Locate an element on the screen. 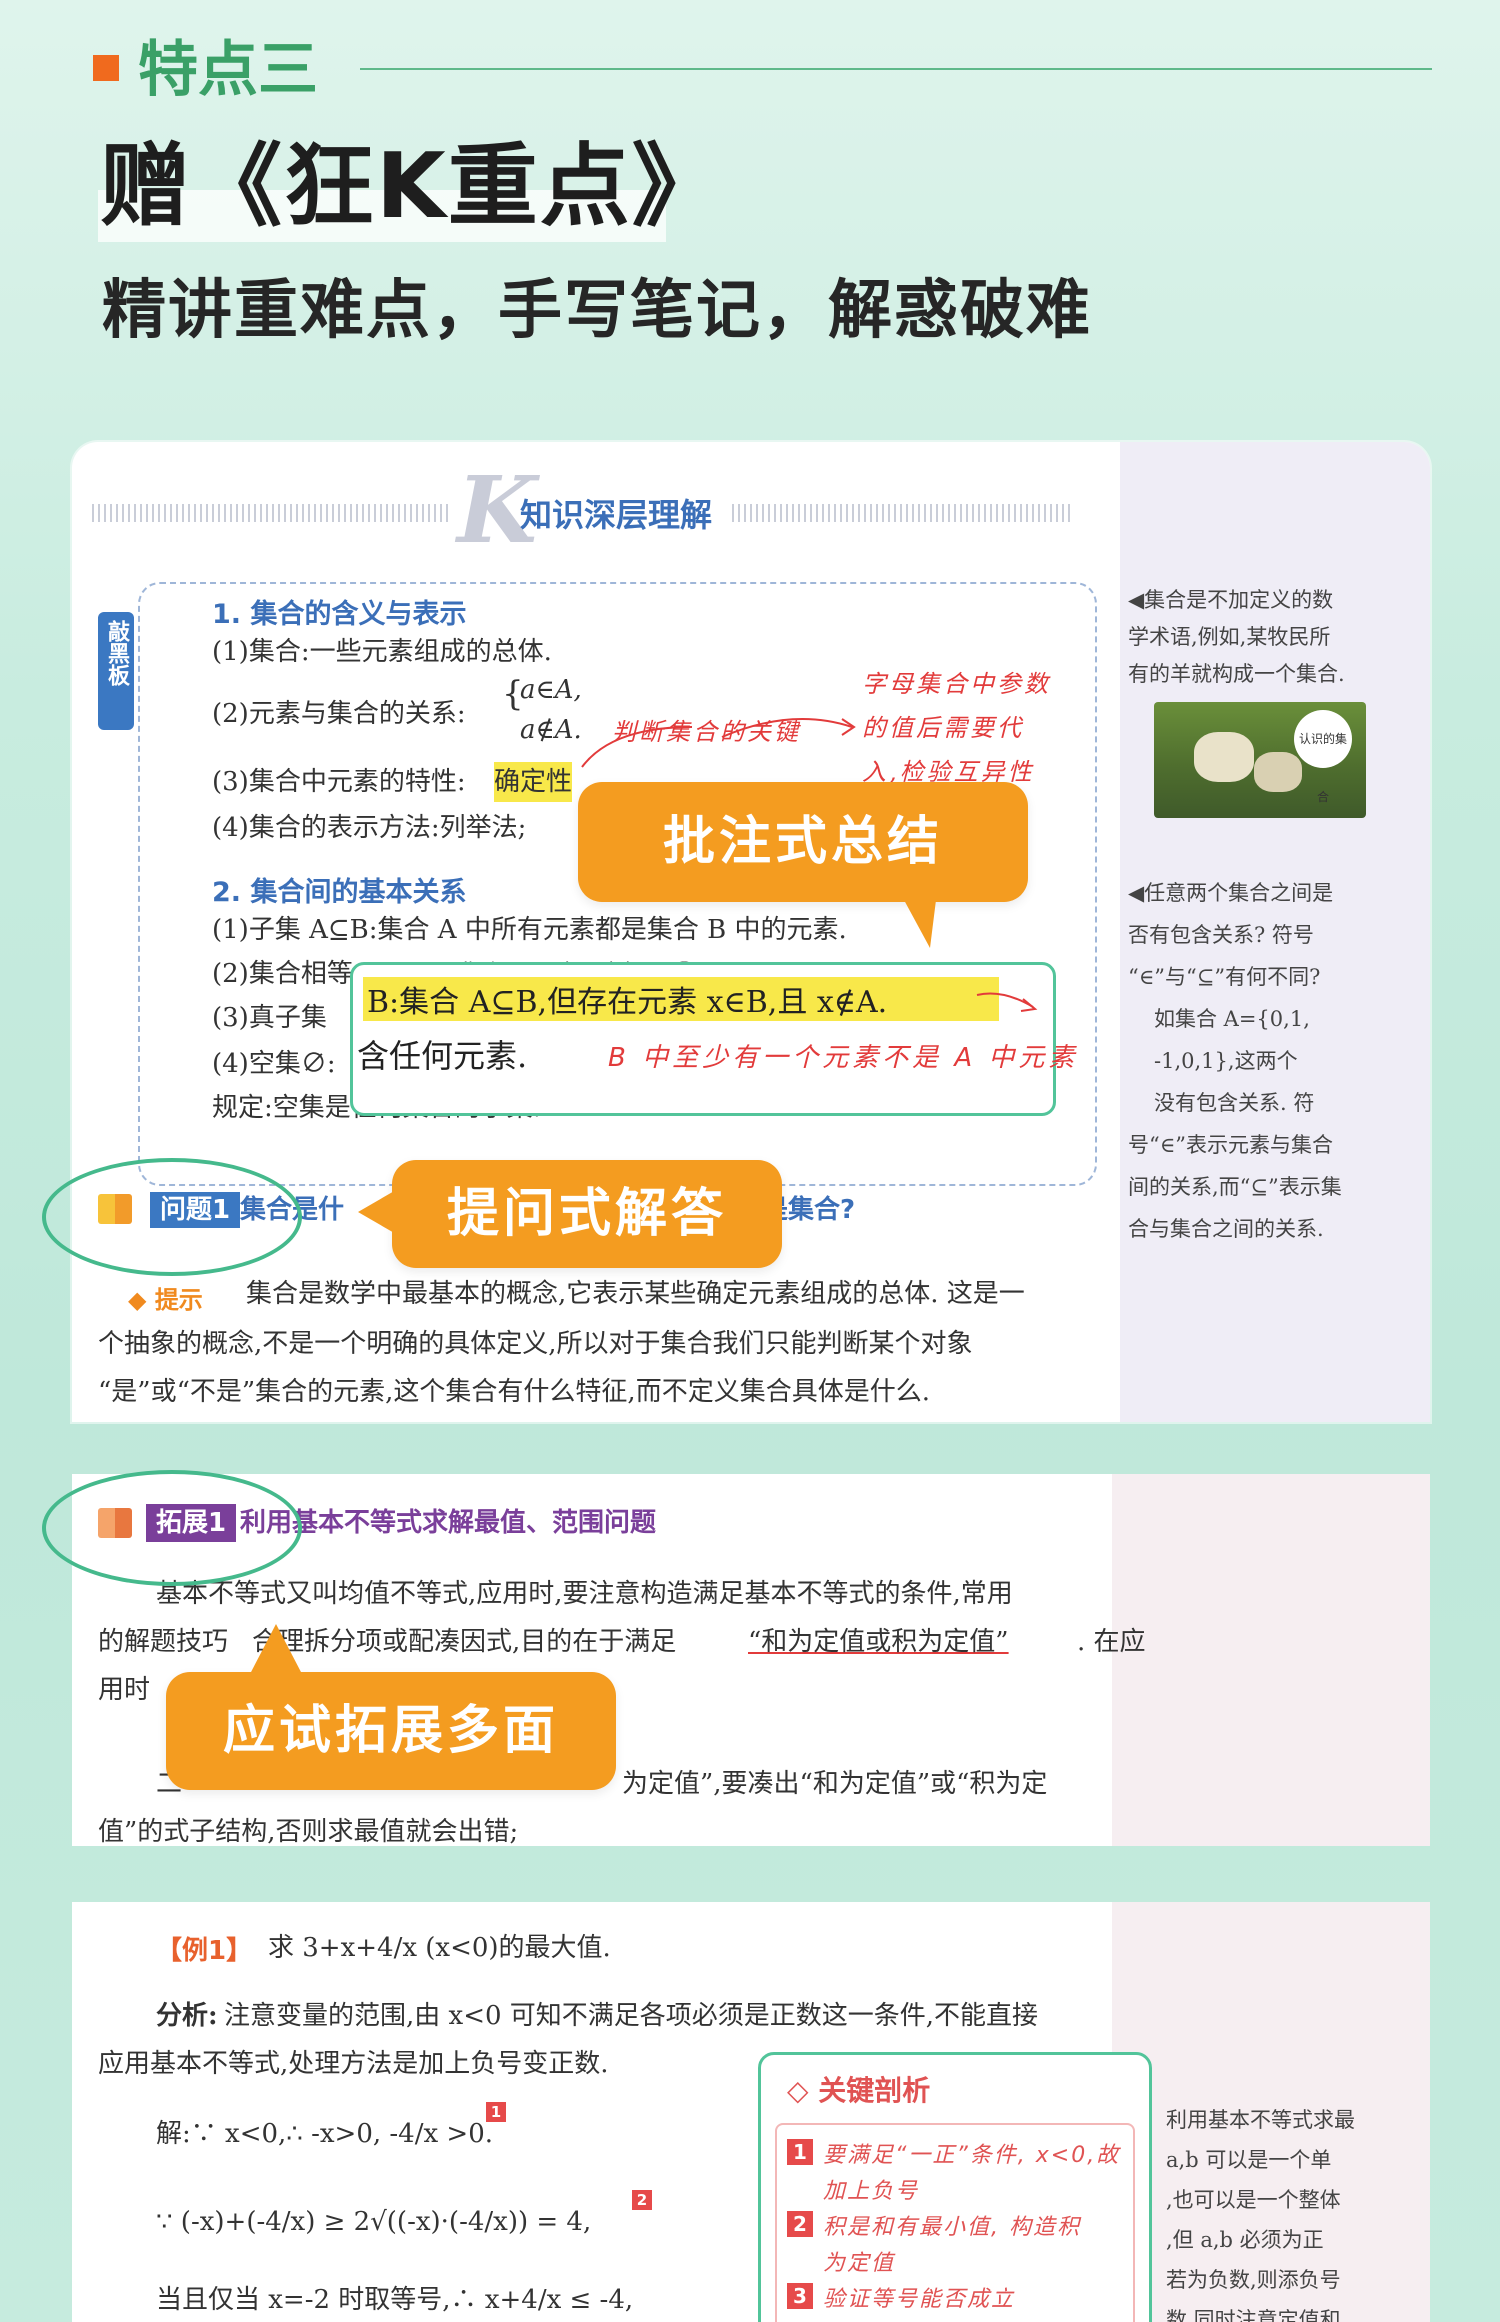 The image size is (1500, 2322). extension-title: 利用基本不等式求解最值、范围问题 is located at coordinates (448, 1523).